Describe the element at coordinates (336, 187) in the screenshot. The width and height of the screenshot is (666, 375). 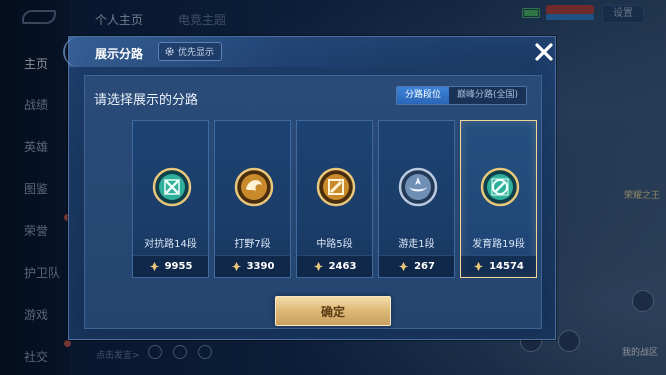
I see `mid-lane-emblem-icon` at that location.